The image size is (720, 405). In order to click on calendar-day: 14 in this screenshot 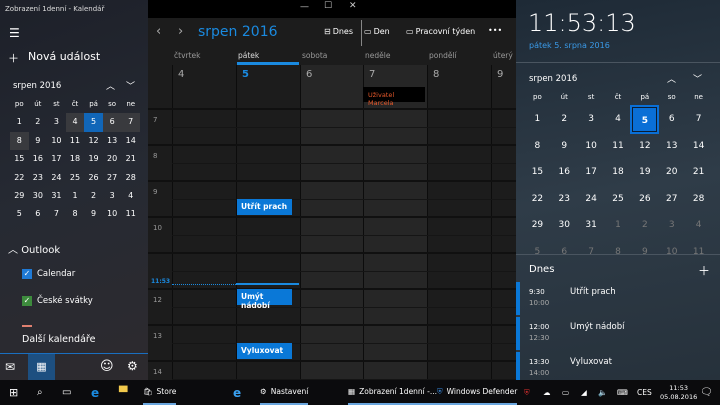, I will do `click(698, 146)`.